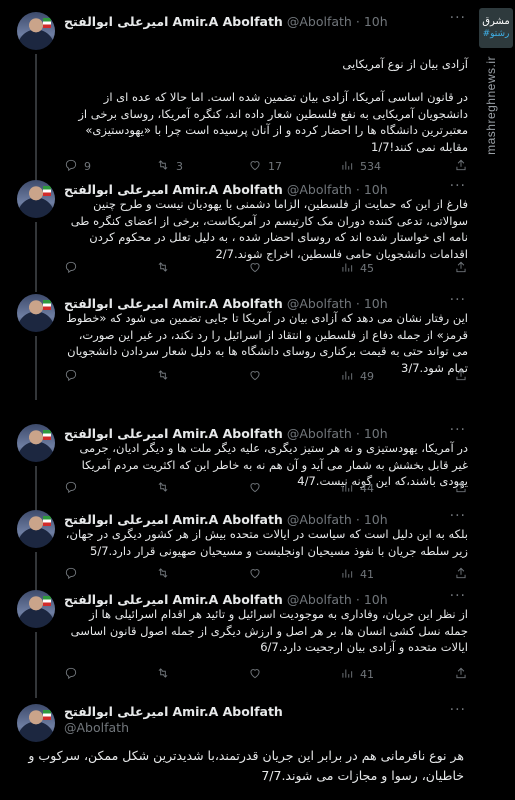  I want to click on tweet-actions: 45, so click(266, 268).